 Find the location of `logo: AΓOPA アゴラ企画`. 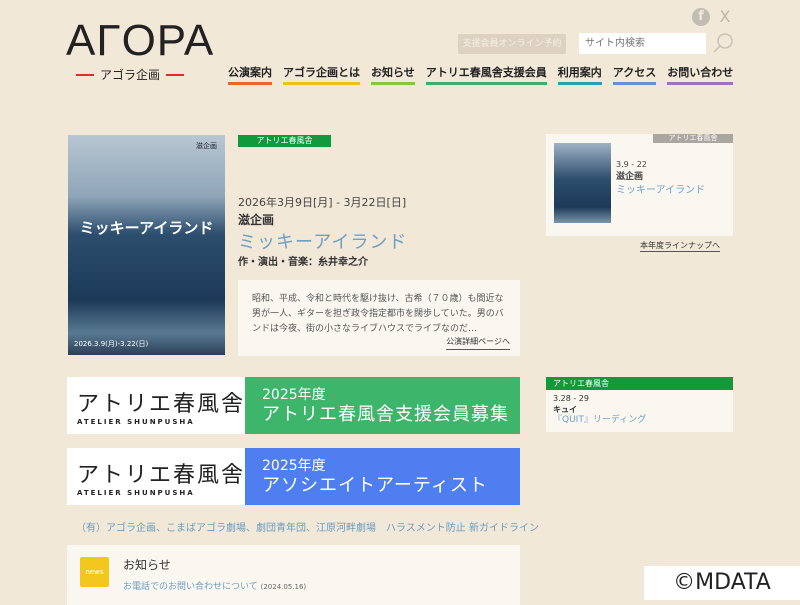

logo: AΓOPA アゴラ企画 is located at coordinates (140, 49).